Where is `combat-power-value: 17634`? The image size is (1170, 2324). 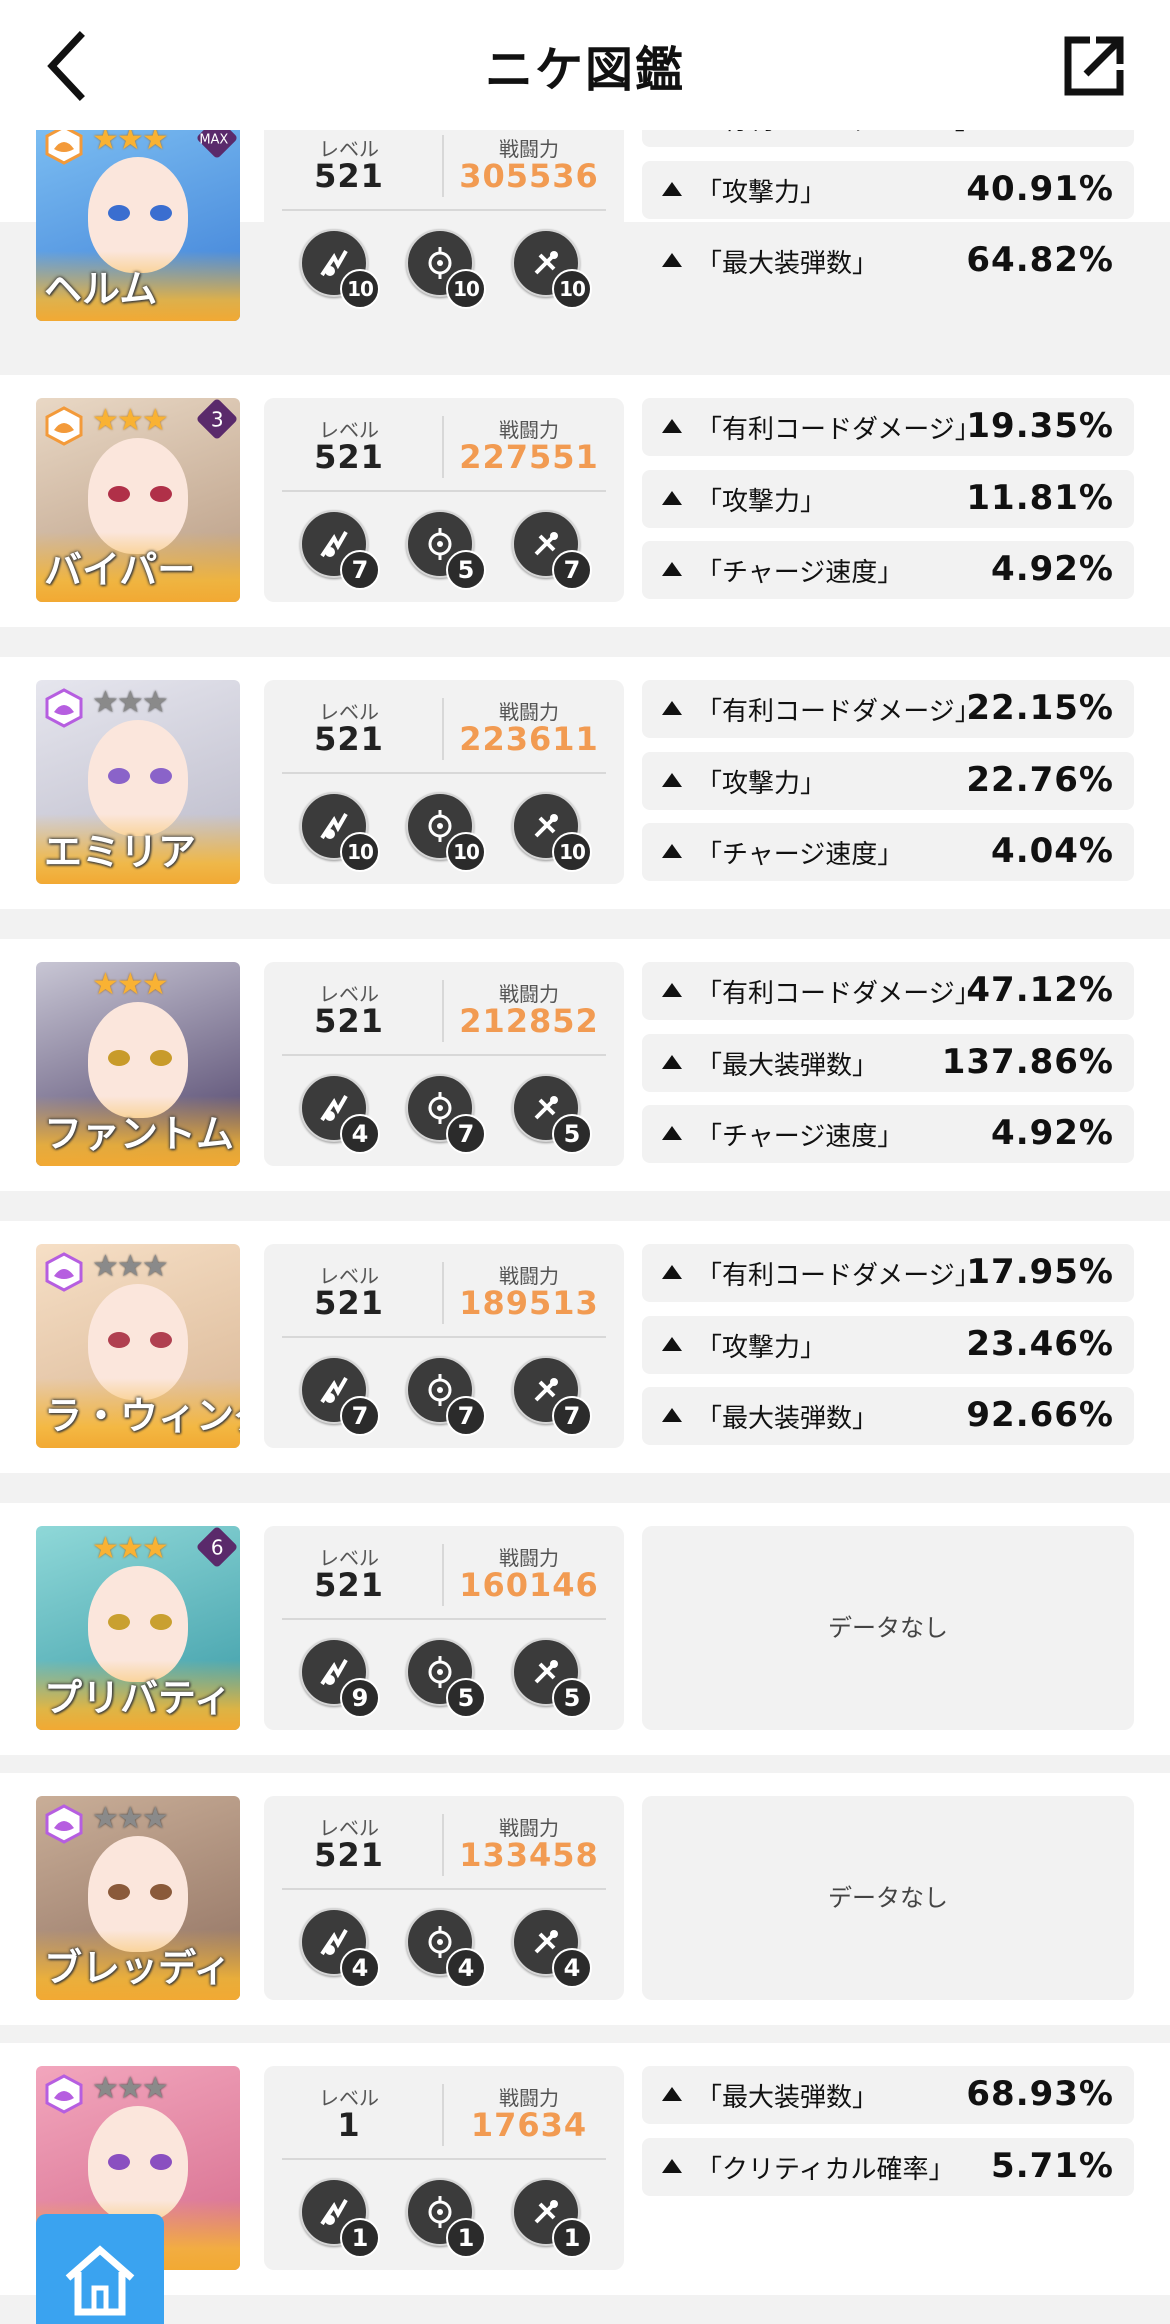 combat-power-value: 17634 is located at coordinates (529, 2125).